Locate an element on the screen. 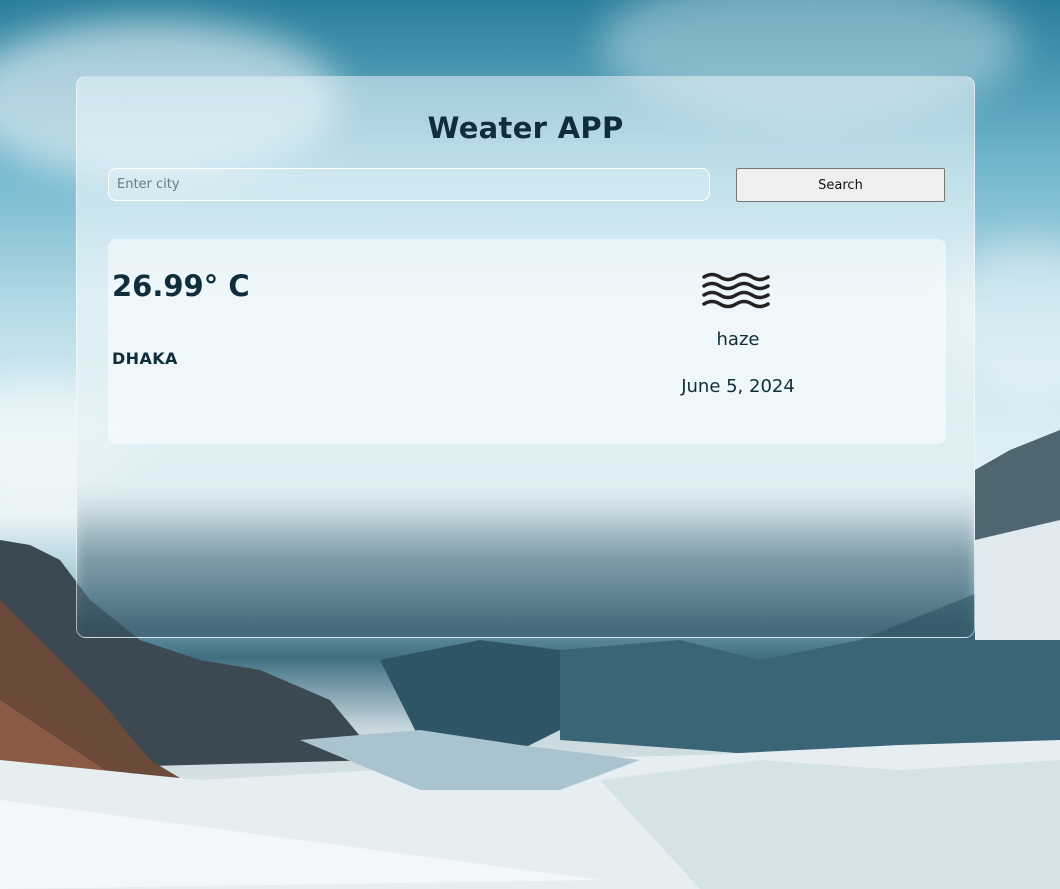  temperature-value: 26.99° C is located at coordinates (181, 286).